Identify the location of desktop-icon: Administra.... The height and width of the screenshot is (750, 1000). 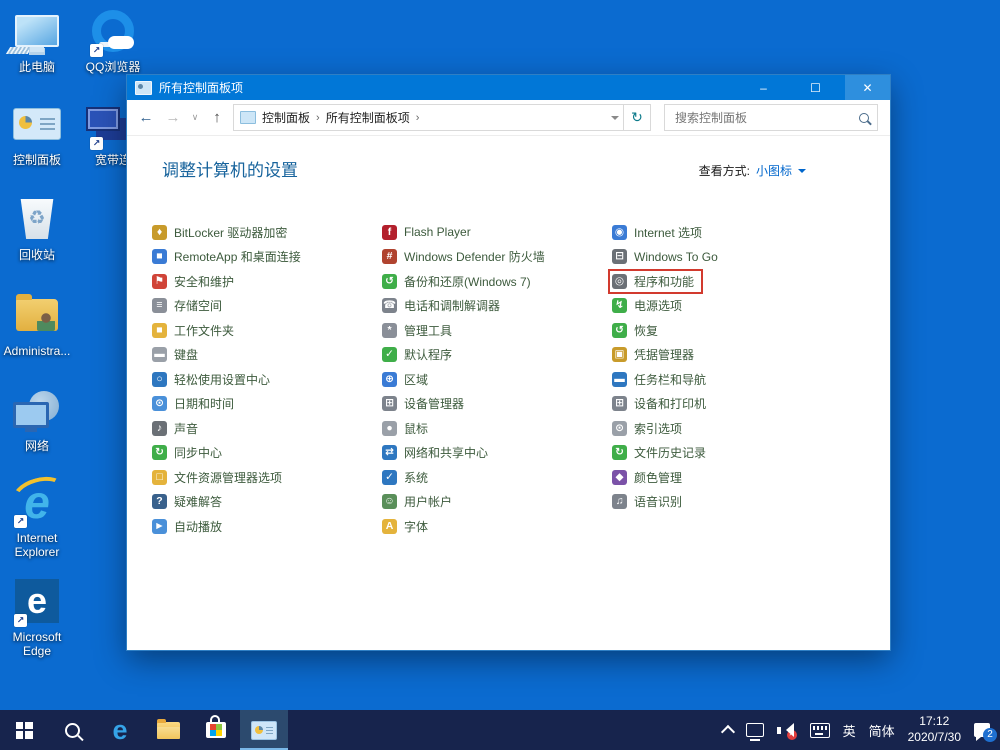
(37, 324).